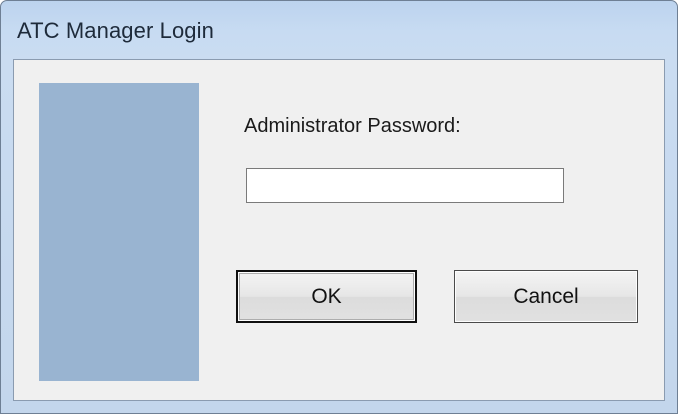 Image resolution: width=678 pixels, height=414 pixels. What do you see at coordinates (326, 296) in the screenshot?
I see `ok-button: OK` at bounding box center [326, 296].